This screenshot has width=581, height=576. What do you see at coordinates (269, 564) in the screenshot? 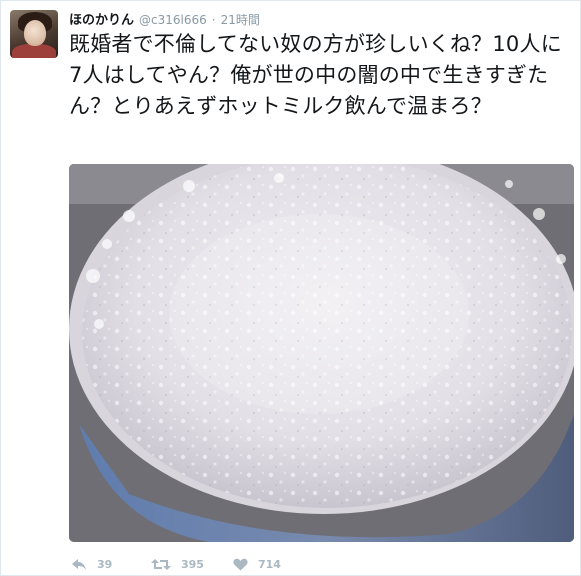
I see `like-count: 714` at bounding box center [269, 564].